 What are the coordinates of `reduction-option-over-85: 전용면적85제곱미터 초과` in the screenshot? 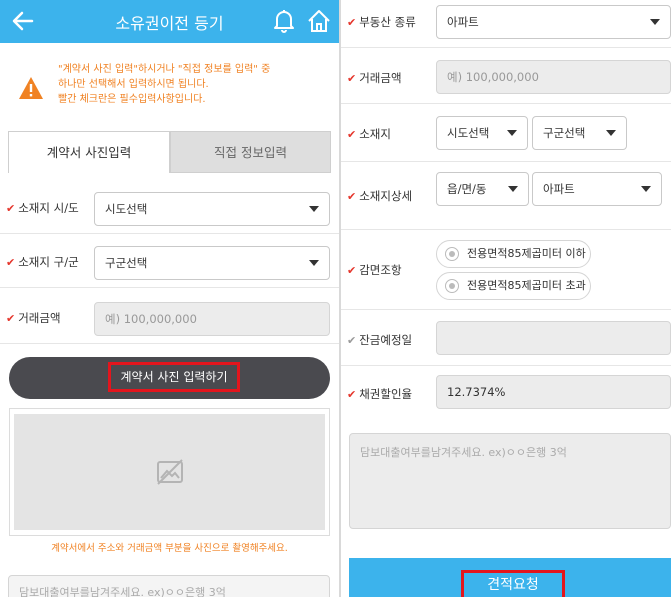 It's located at (513, 286).